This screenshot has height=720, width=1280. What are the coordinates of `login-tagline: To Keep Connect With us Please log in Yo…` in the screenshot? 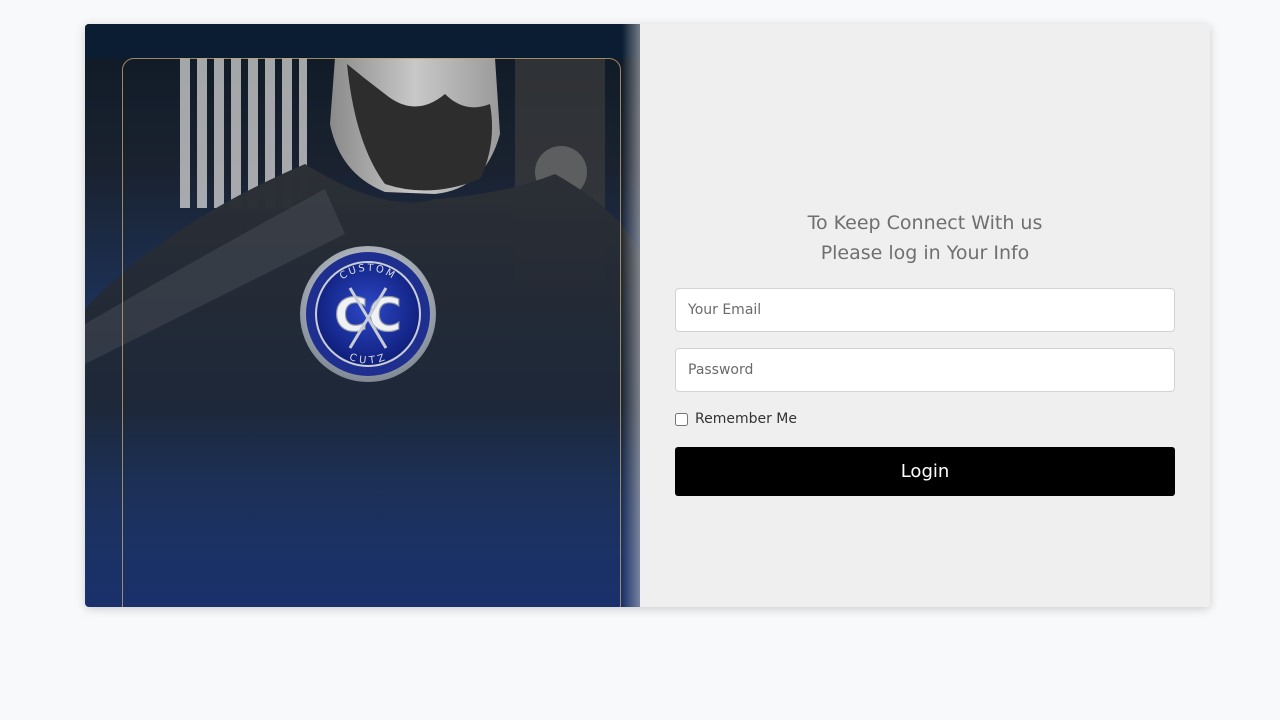 It's located at (925, 238).